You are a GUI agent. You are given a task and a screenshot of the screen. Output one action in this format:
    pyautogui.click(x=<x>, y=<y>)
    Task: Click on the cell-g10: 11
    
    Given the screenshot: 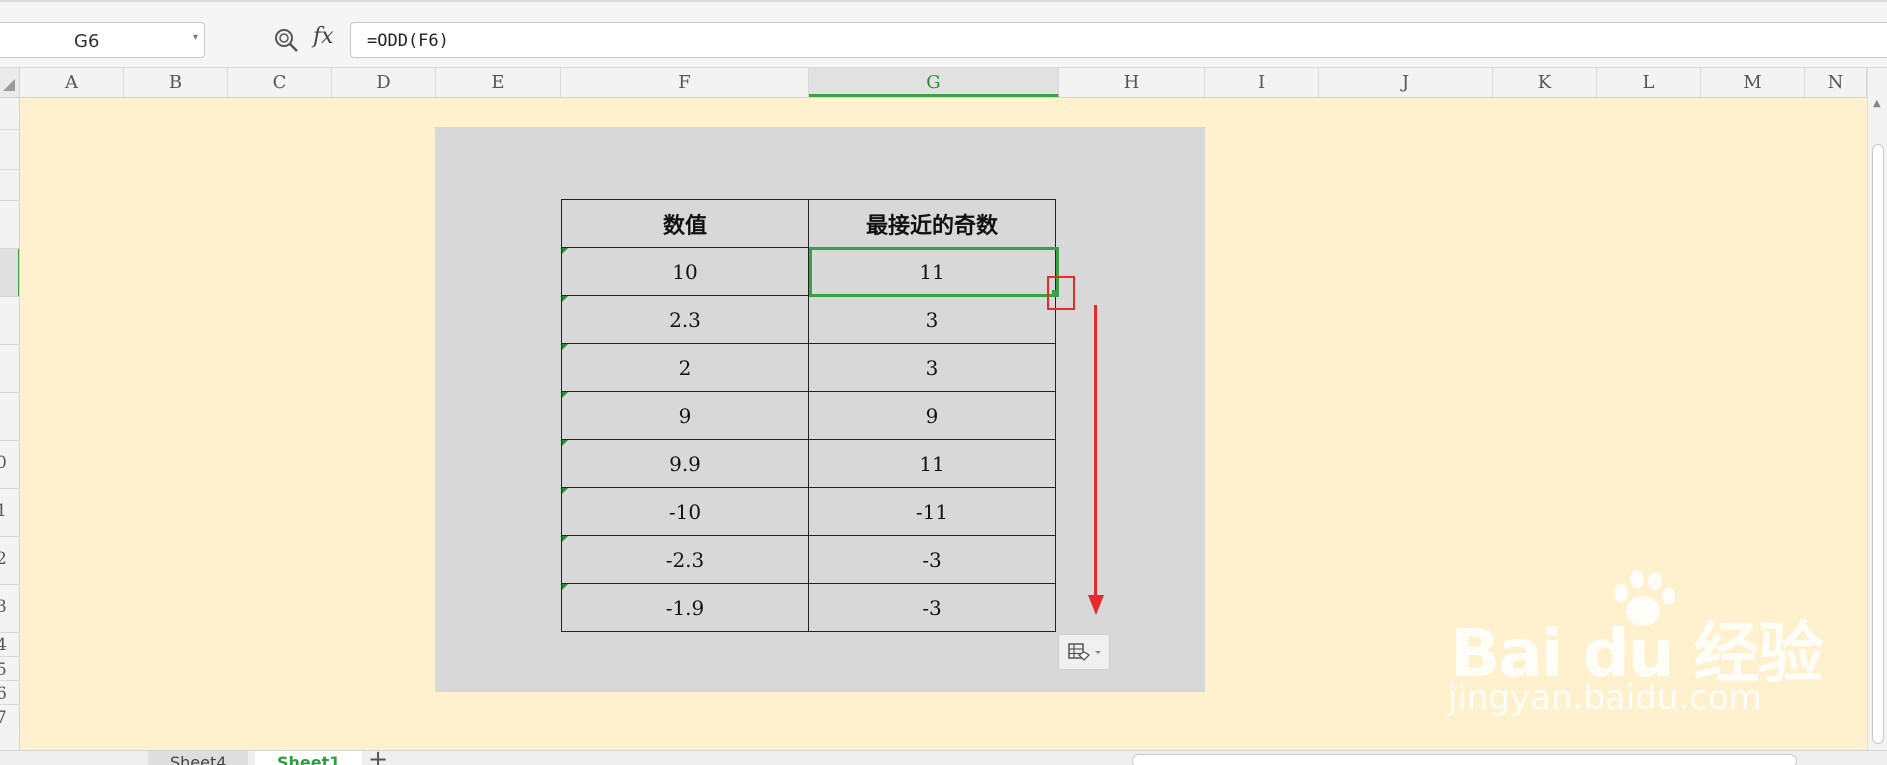 What is the action you would take?
    pyautogui.click(x=932, y=463)
    